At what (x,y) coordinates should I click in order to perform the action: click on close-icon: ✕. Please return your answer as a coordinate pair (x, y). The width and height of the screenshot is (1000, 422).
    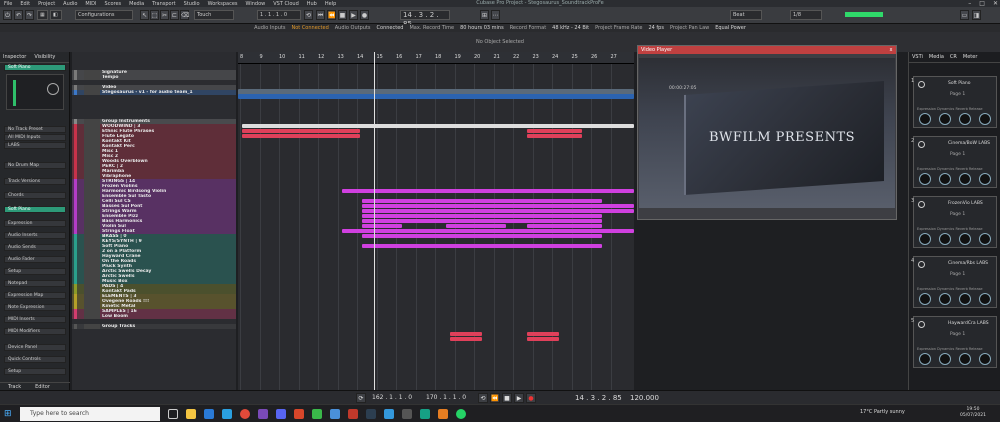
    Looking at the image, I should click on (995, 3).